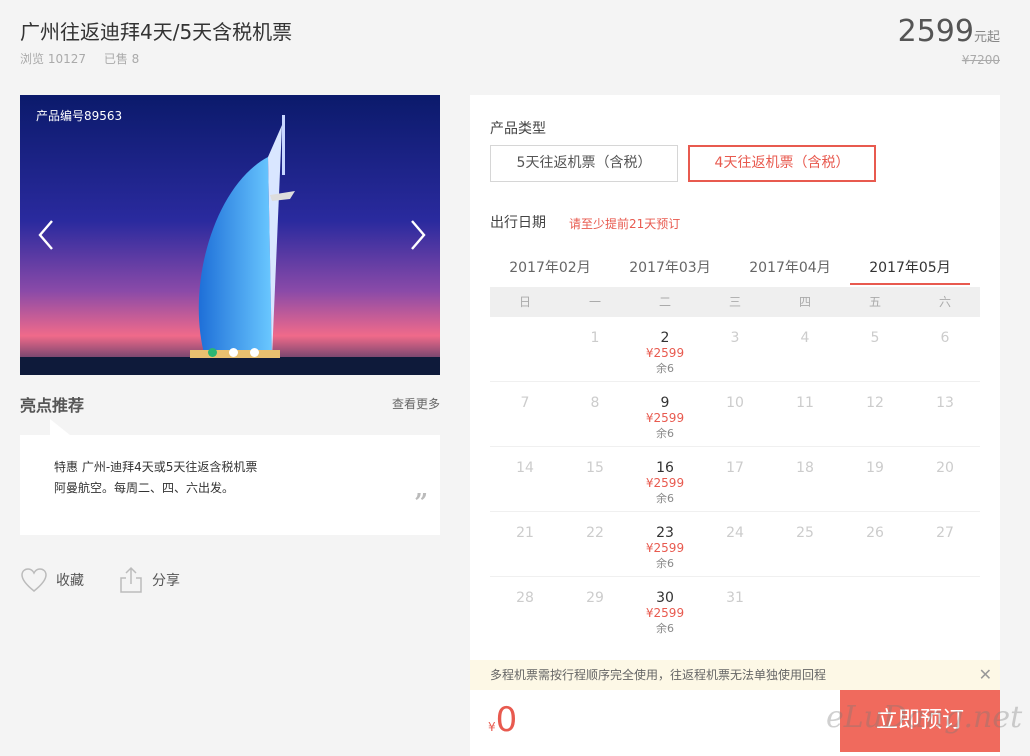  I want to click on type-option-5day: 5天往返机票（含税）, so click(584, 163).